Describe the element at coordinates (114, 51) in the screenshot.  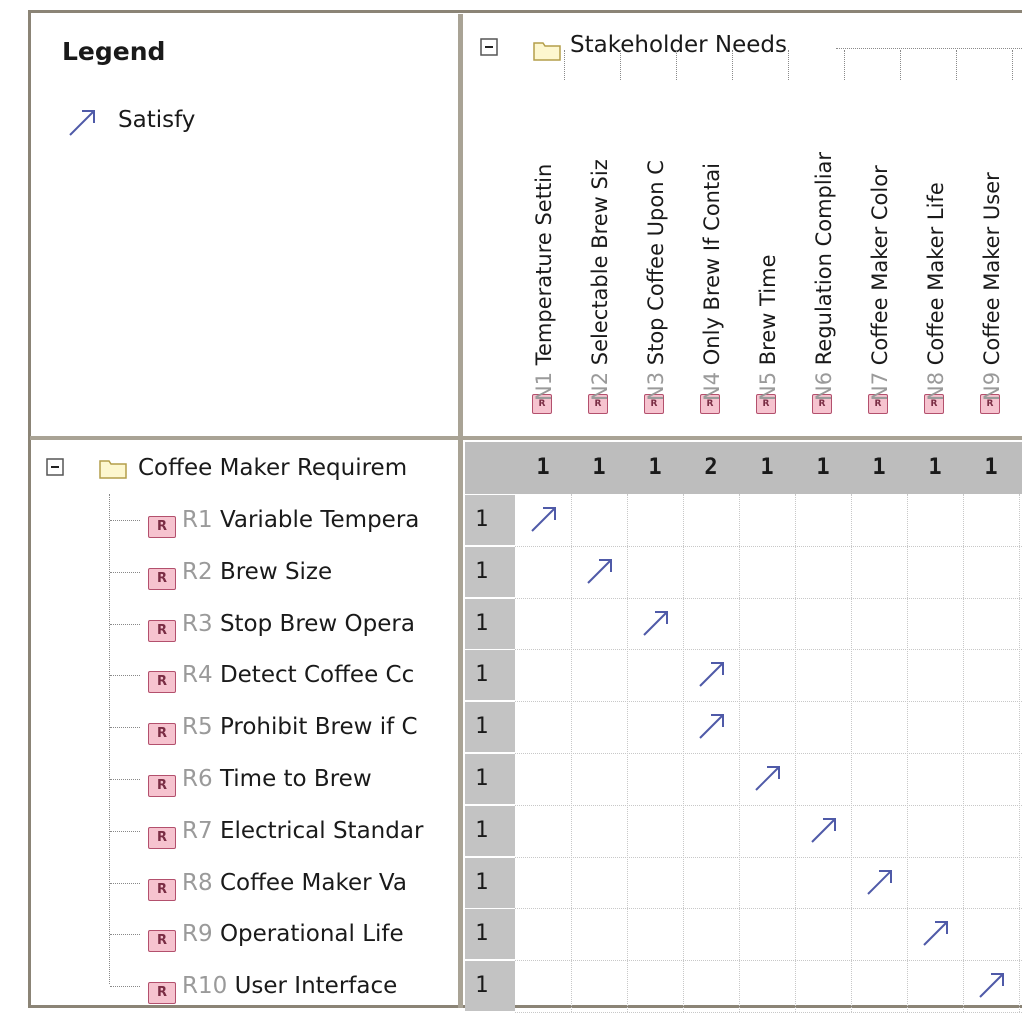
I see `legend-title: Legend` at that location.